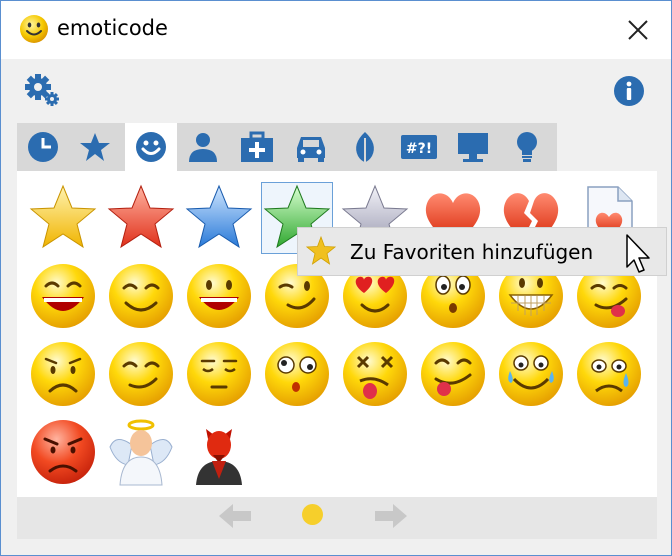 The image size is (672, 556). Describe the element at coordinates (311, 149) in the screenshot. I see `car-icon` at that location.